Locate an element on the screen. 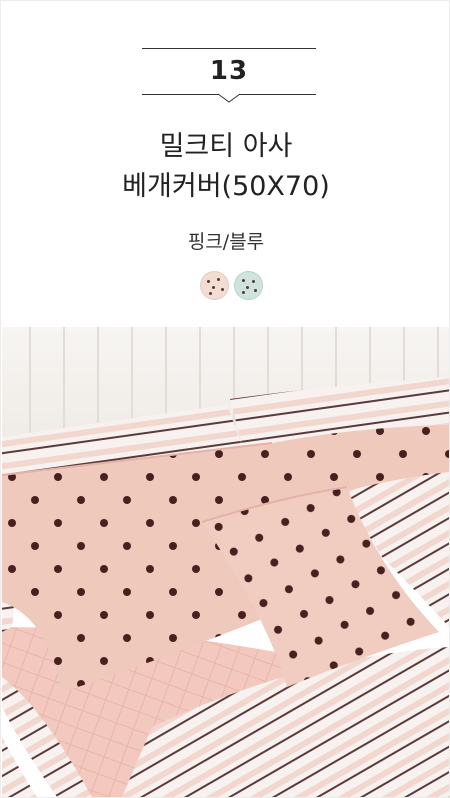 This screenshot has height=798, width=450. item-number-block: 13 is located at coordinates (229, 77).